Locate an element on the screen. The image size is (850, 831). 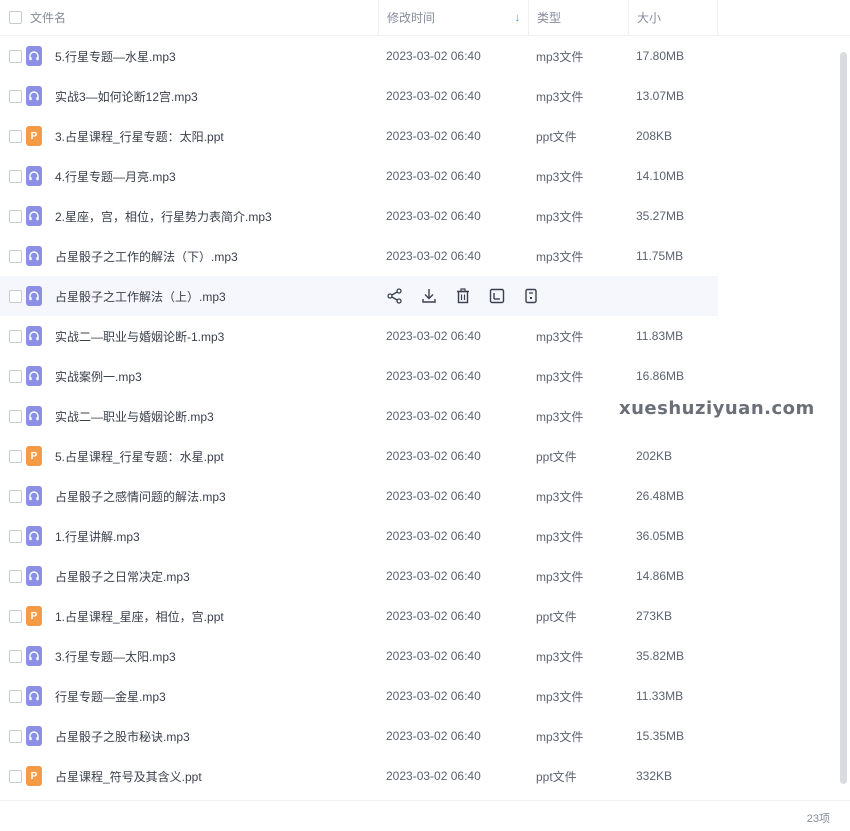
file-name-cell: P 5.占星课程_行星专题：水星.ppt is located at coordinates (202, 456).